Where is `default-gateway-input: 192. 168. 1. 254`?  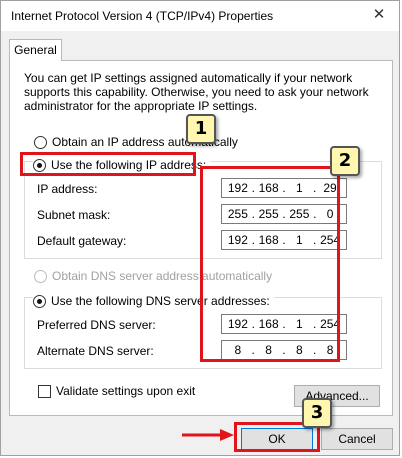 default-gateway-input: 192. 168. 1. 254 is located at coordinates (284, 240).